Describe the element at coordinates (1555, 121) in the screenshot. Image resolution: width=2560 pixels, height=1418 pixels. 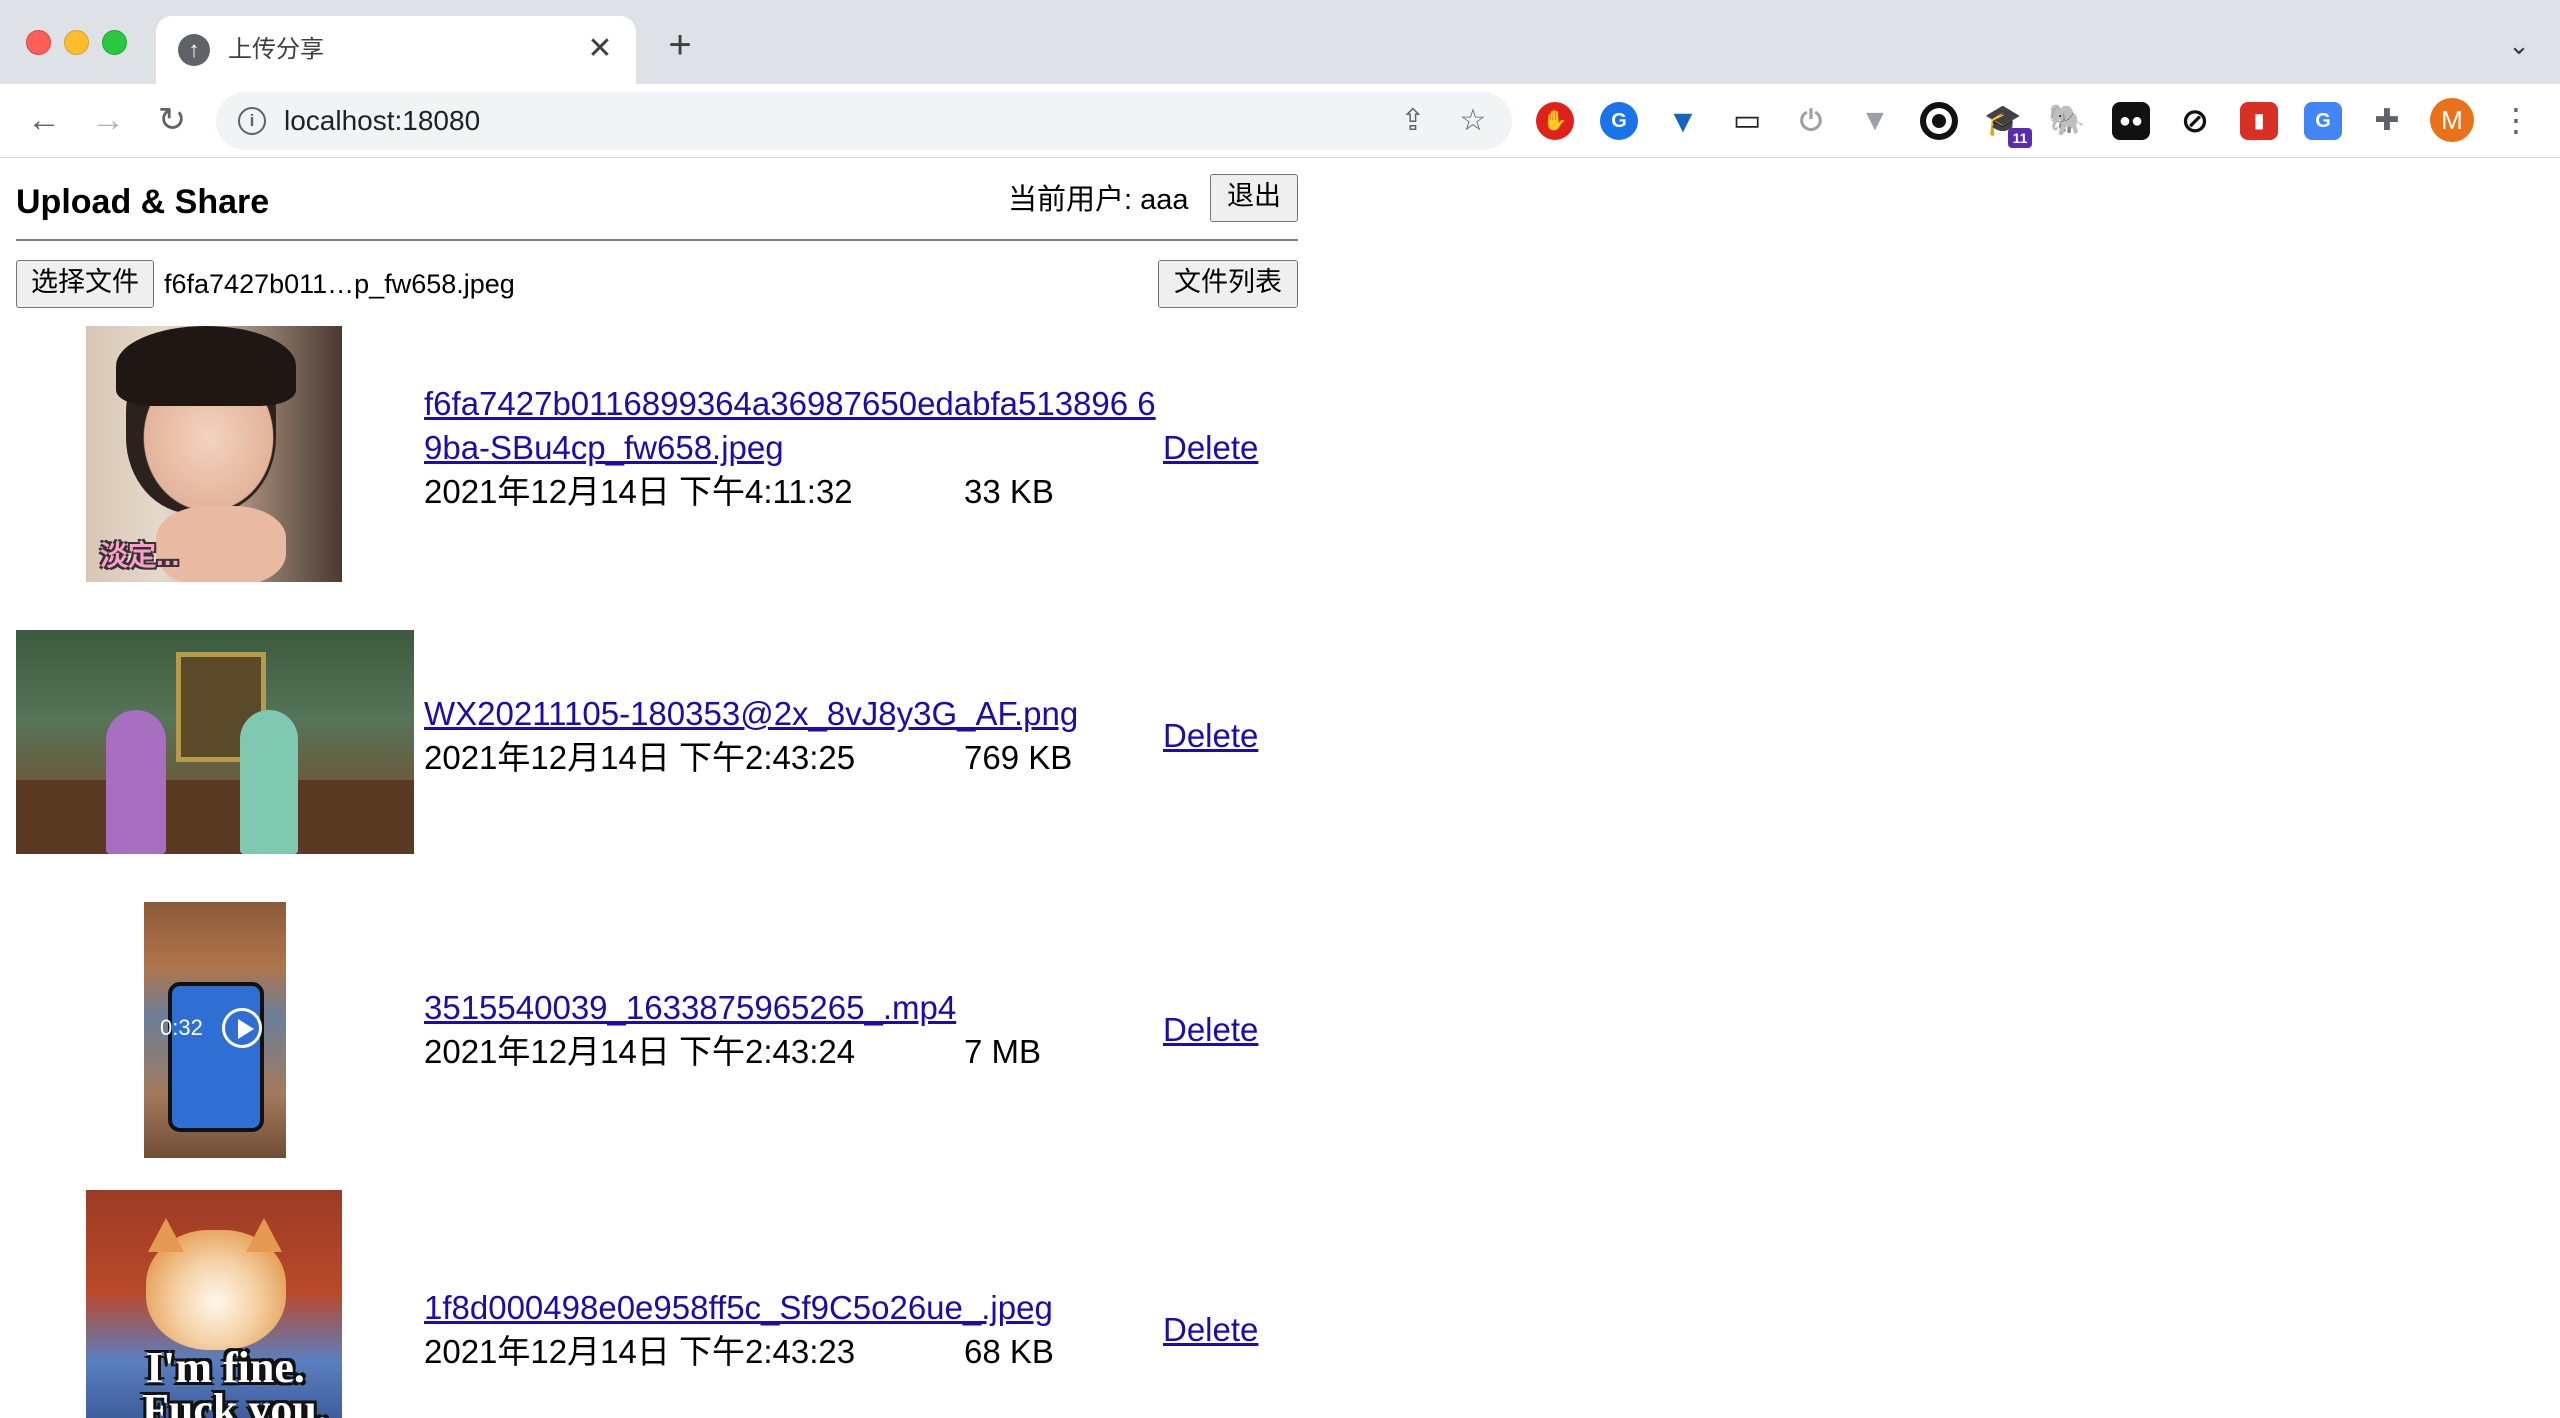
I see `adblock-extension-icon: ✋` at that location.